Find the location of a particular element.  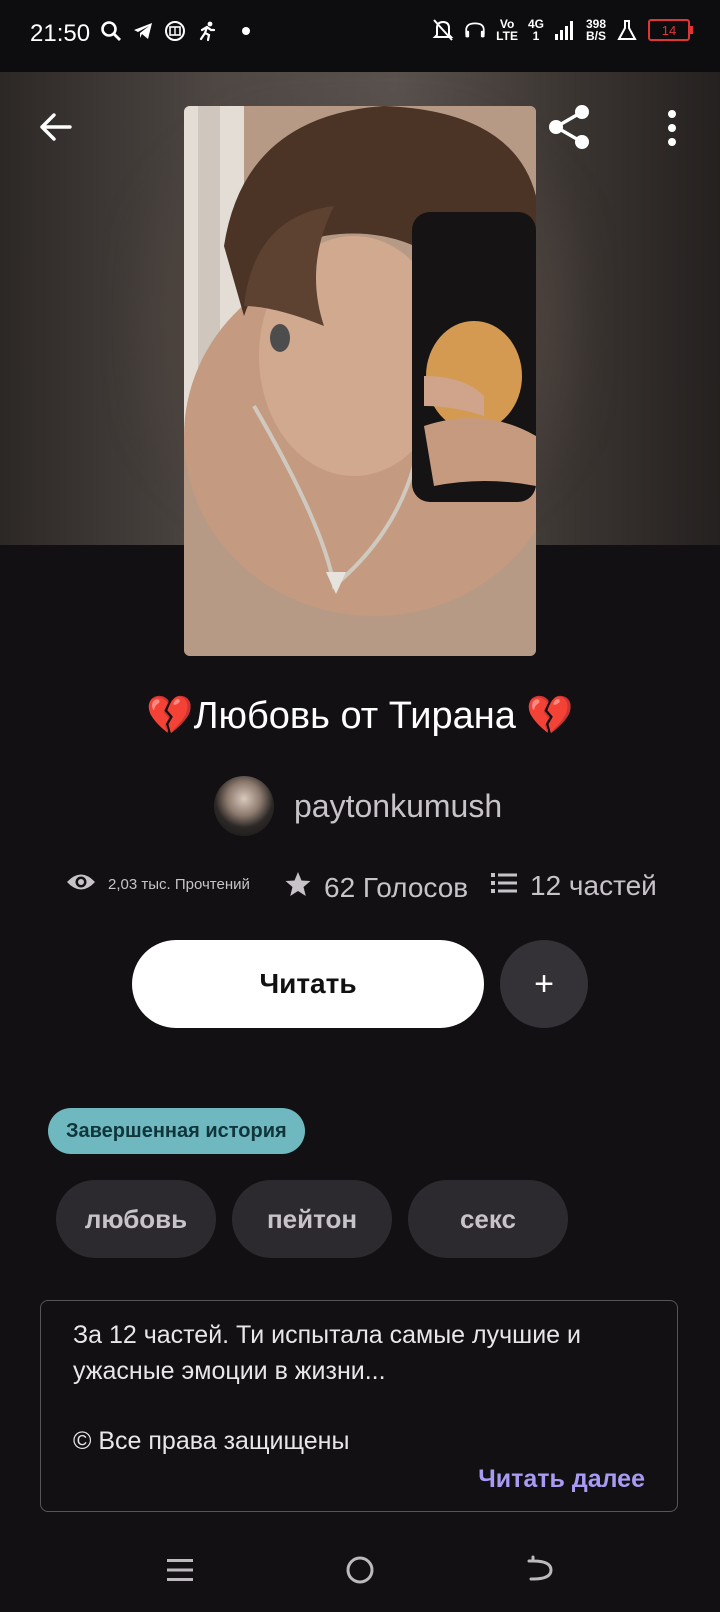

flask-icon is located at coordinates (627, 30).